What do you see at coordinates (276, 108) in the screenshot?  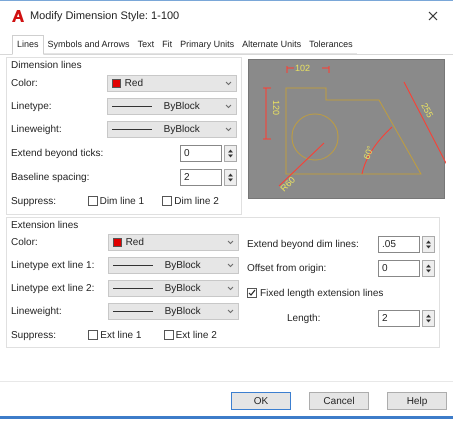 I see `dimension-text: 120` at bounding box center [276, 108].